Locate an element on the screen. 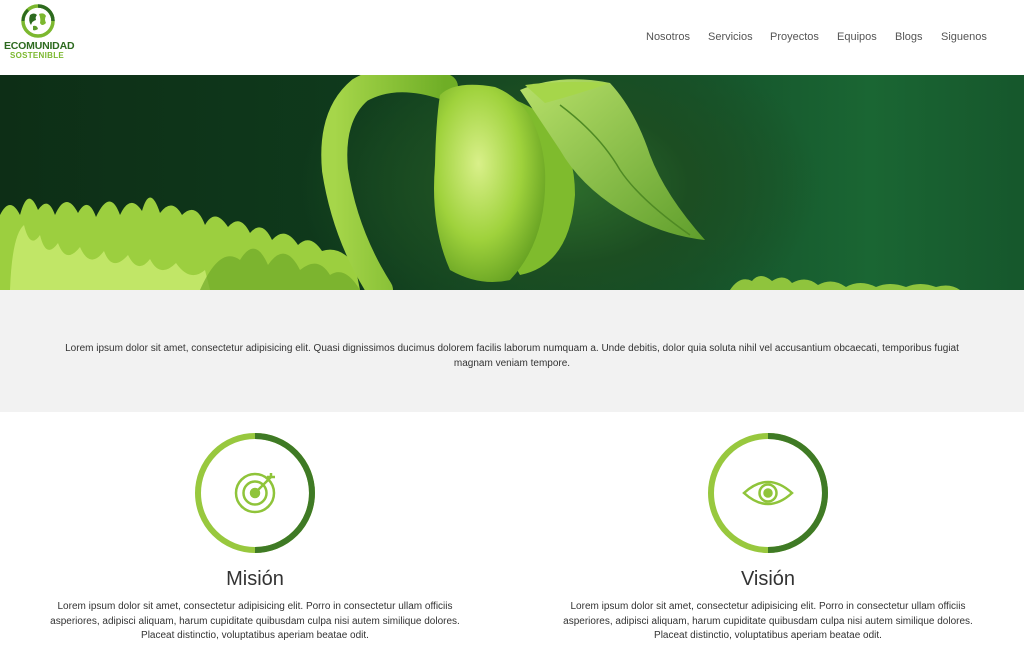 This screenshot has height=650, width=1024. mission-ring is located at coordinates (255, 493).